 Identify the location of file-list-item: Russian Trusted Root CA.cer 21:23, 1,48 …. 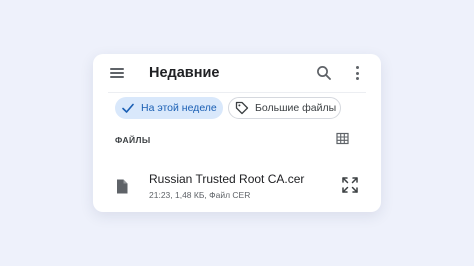
(237, 186).